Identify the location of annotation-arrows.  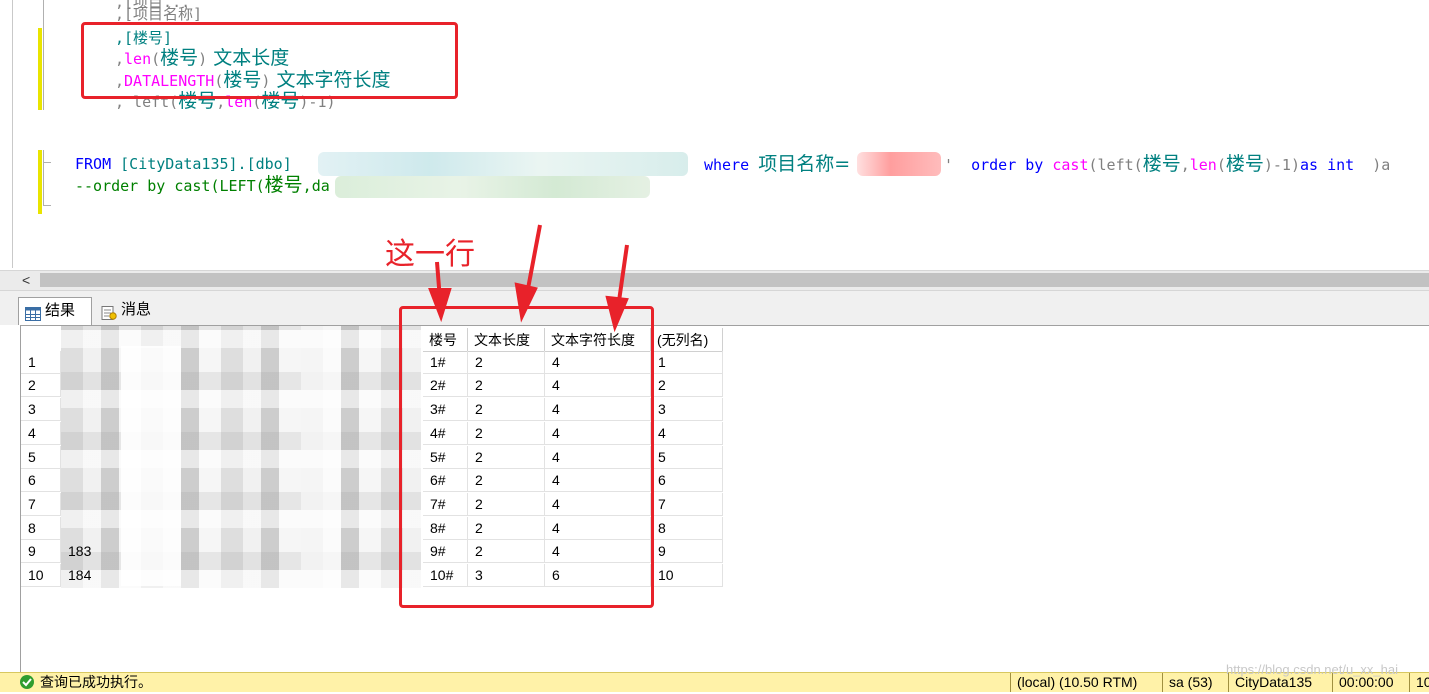
(528, 278).